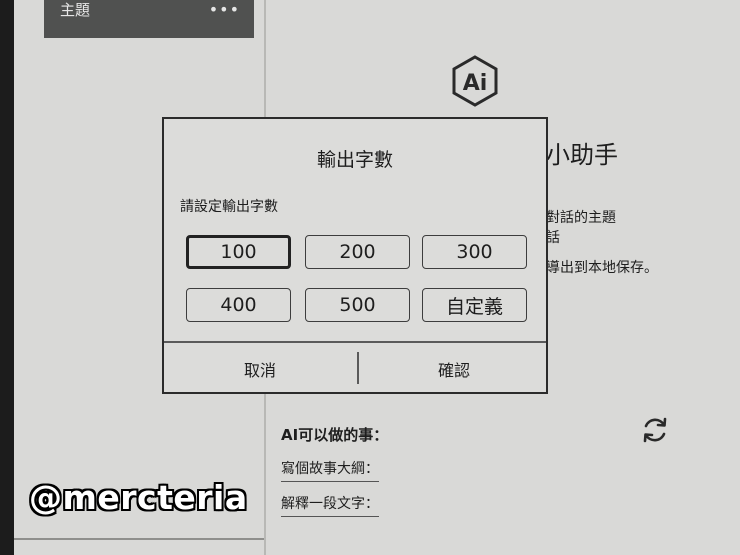 The height and width of the screenshot is (555, 740). I want to click on option-100-button: 100, so click(238, 252).